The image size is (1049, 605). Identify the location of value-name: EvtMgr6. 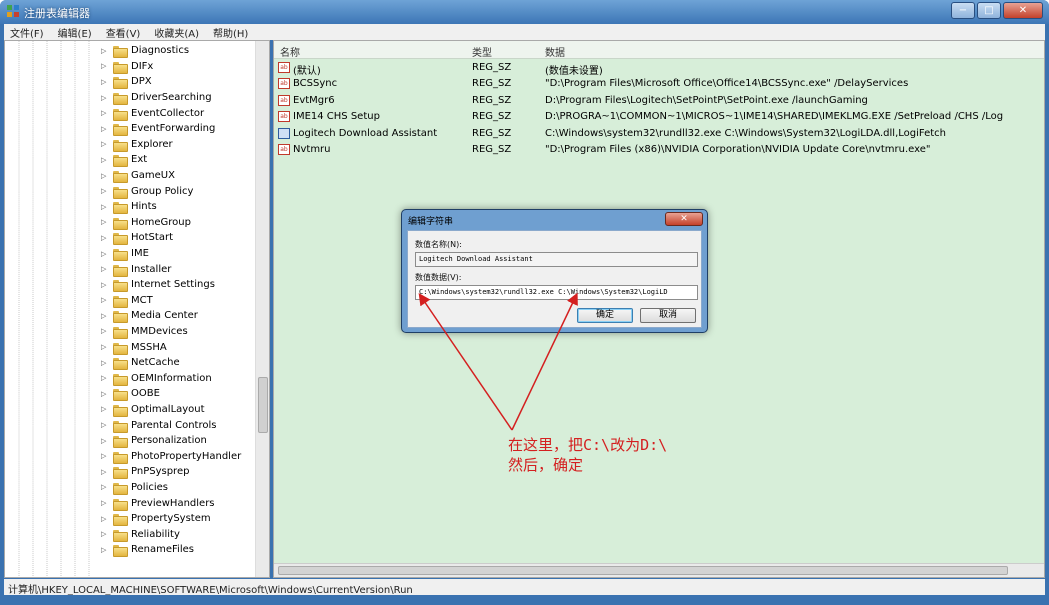
(314, 100).